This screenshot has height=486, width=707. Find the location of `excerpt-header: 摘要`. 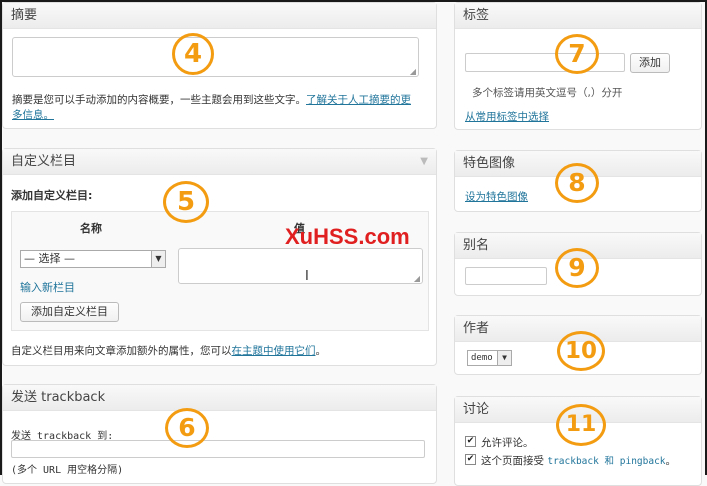

excerpt-header: 摘要 is located at coordinates (219, 16).